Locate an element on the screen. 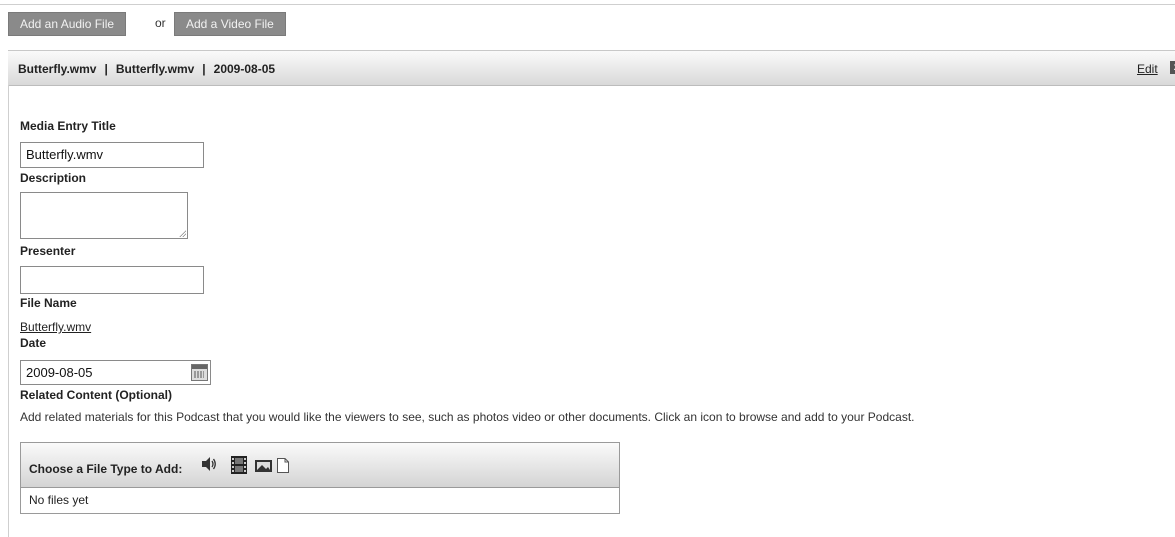 The image size is (1175, 537). or-label: or is located at coordinates (160, 23).